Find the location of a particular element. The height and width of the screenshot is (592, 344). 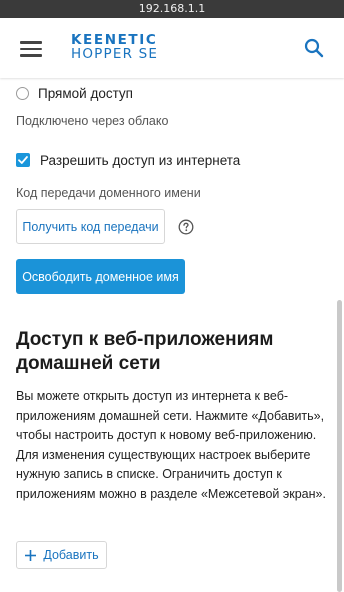

app-header: KEENETIC HOPPER SE is located at coordinates (172, 48).